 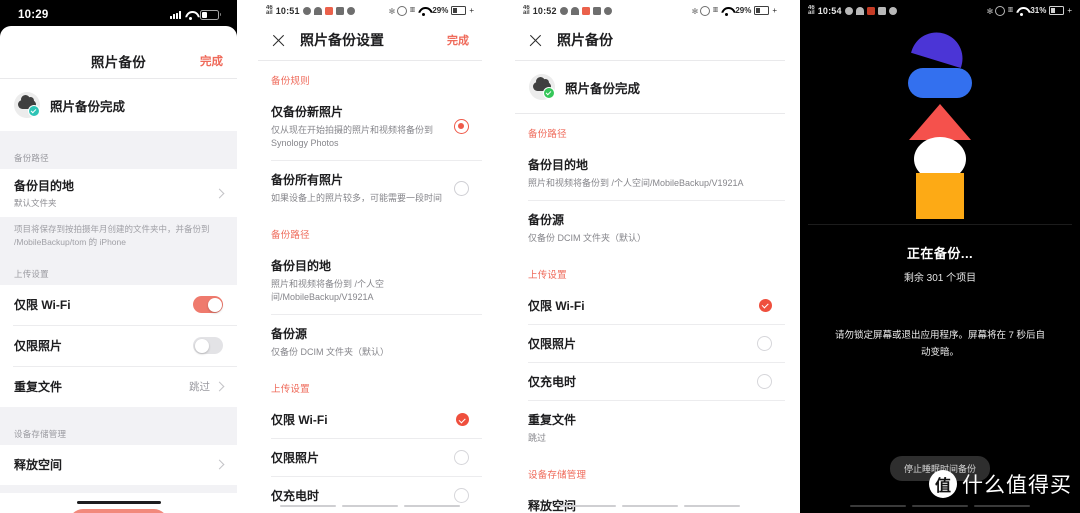 I want to click on status-time: 10:52, so click(x=544, y=10).